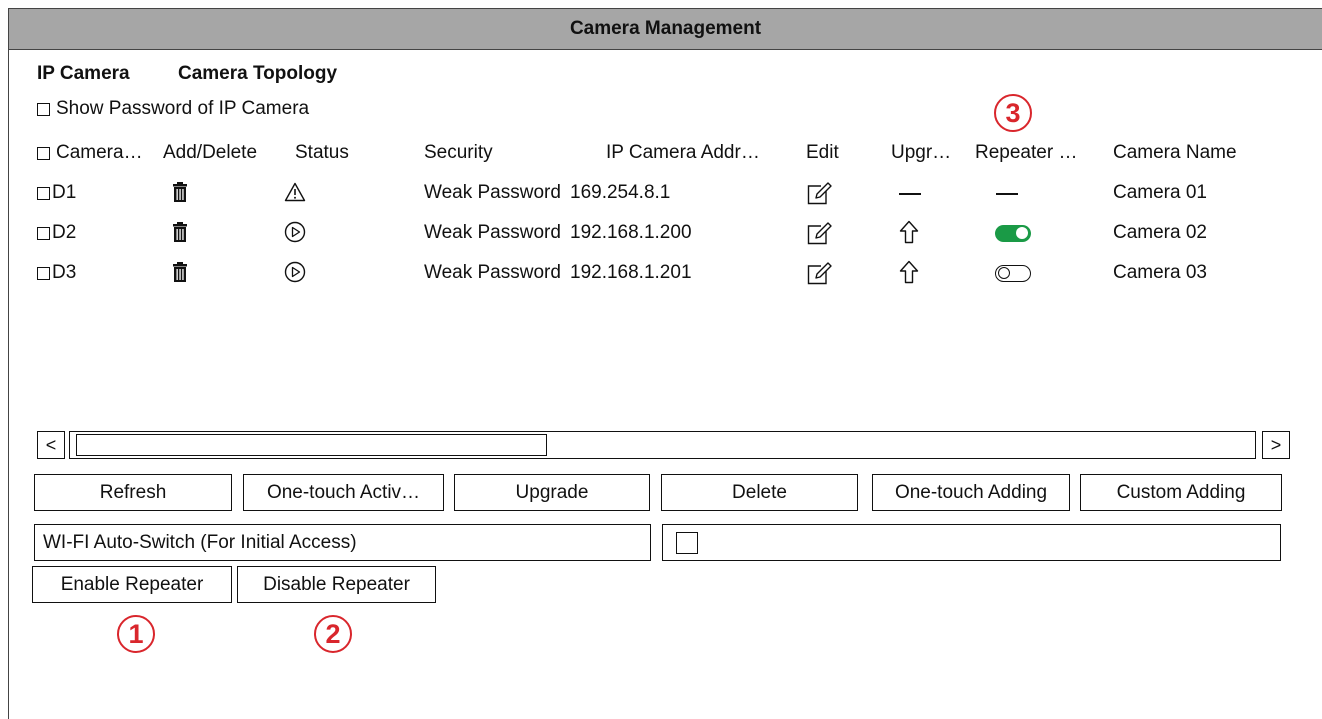  Describe the element at coordinates (1160, 232) in the screenshot. I see `camera-name-value: Camera 02` at that location.